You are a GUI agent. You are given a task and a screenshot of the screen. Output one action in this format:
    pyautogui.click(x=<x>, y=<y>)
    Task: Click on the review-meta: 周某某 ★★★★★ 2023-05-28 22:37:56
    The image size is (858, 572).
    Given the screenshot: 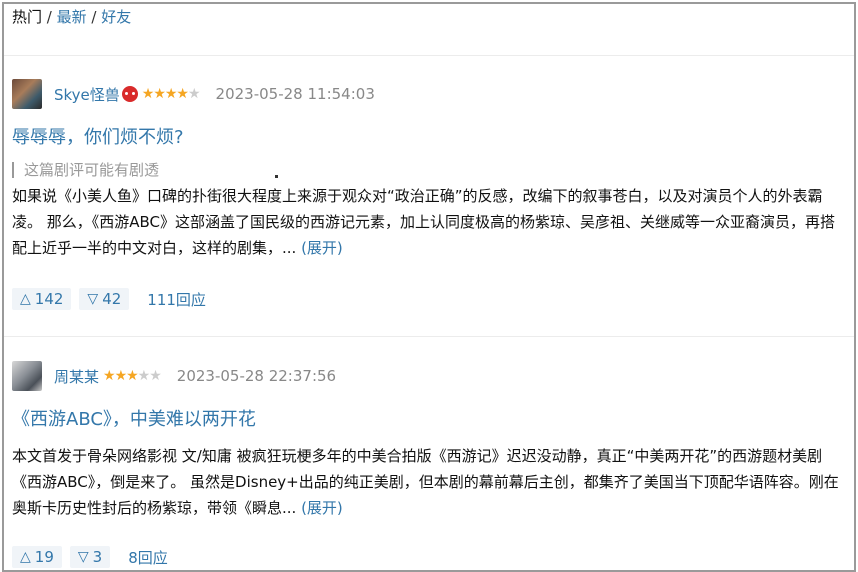 What is the action you would take?
    pyautogui.click(x=174, y=376)
    